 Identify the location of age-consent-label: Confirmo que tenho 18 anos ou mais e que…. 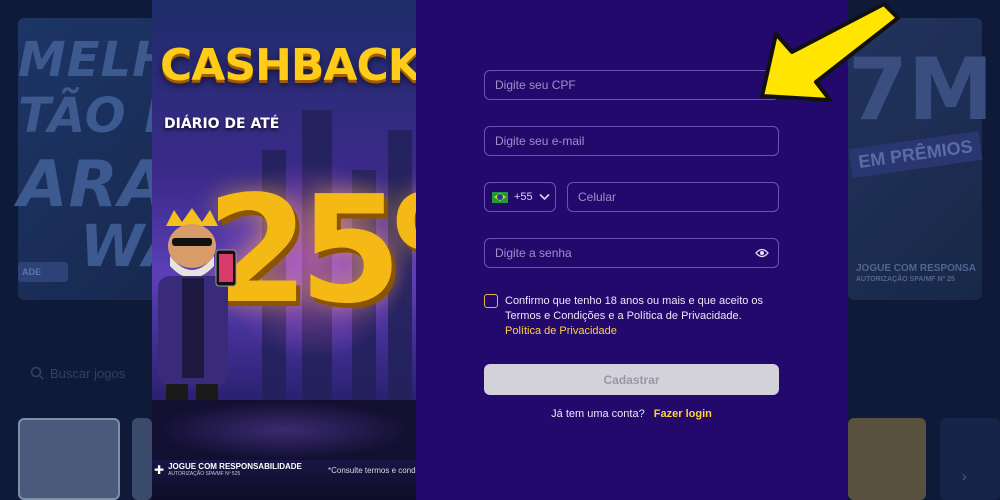
(634, 308).